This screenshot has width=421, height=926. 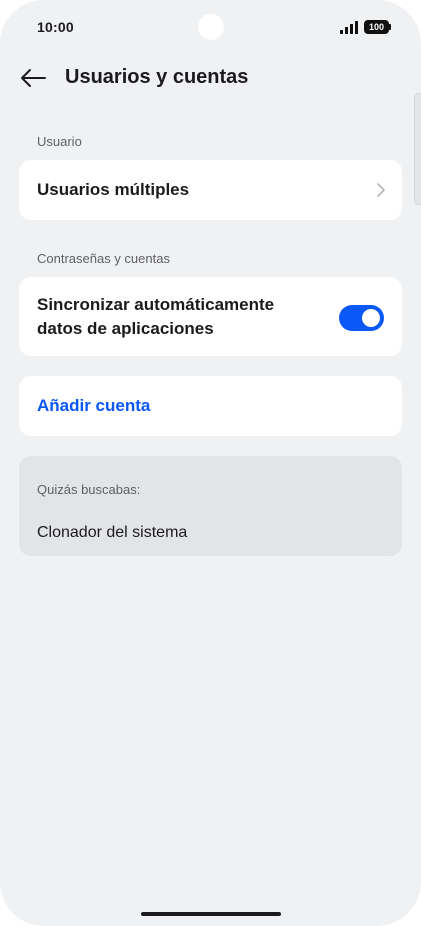 I want to click on suggestion-item: Clonador del sistema, so click(x=112, y=533).